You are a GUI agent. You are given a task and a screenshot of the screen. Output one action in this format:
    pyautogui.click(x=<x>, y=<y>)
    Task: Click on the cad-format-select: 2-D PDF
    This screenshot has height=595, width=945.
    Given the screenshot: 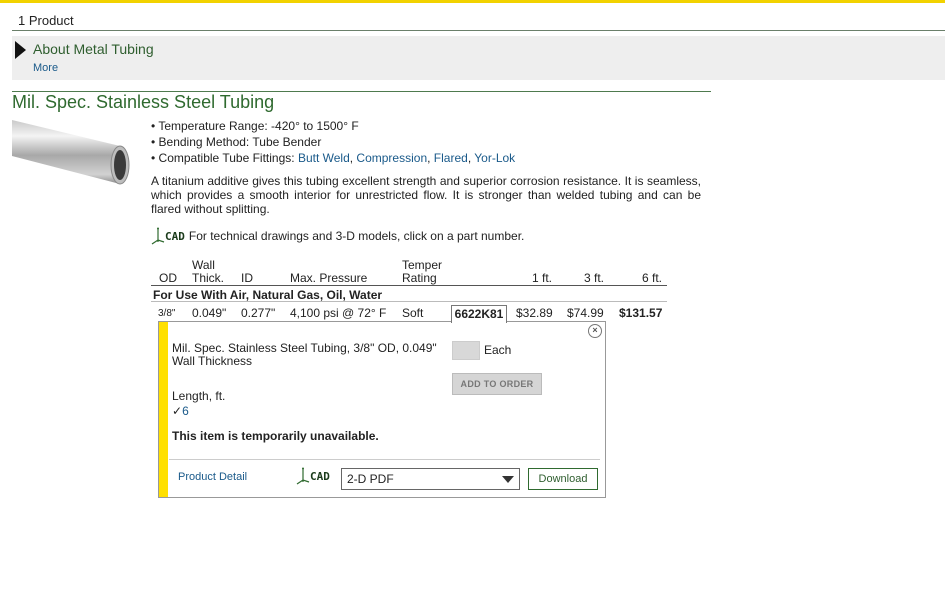 What is the action you would take?
    pyautogui.click(x=430, y=479)
    